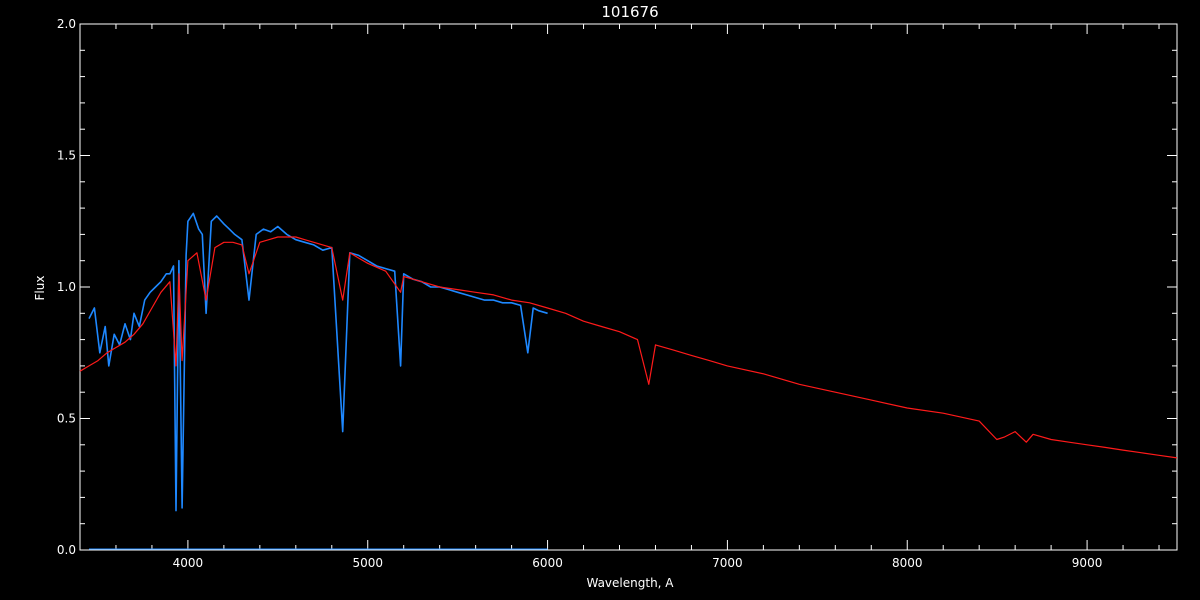 The height and width of the screenshot is (600, 1200). Describe the element at coordinates (188, 563) in the screenshot. I see `x-tick-label: 4000` at that location.